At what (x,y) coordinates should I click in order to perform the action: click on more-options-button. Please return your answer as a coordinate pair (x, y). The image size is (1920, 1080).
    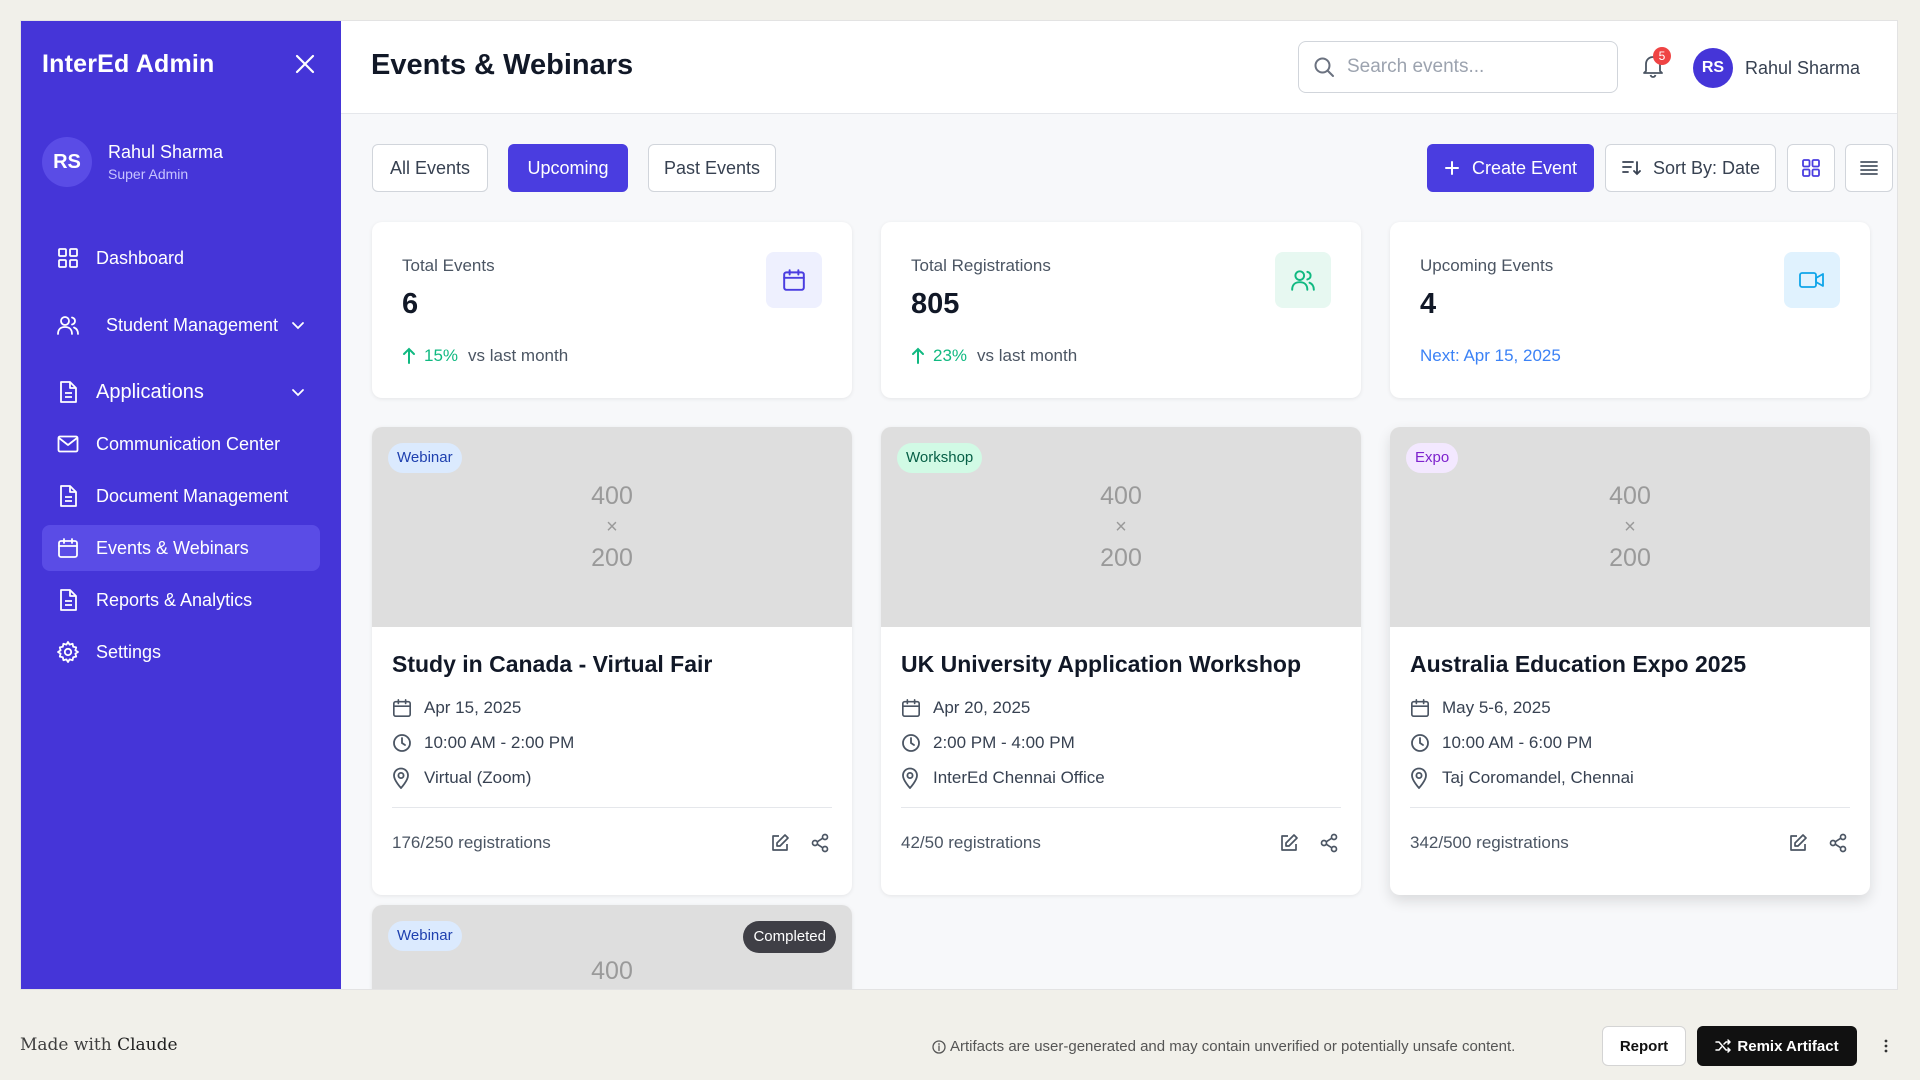
    Looking at the image, I should click on (1886, 1046).